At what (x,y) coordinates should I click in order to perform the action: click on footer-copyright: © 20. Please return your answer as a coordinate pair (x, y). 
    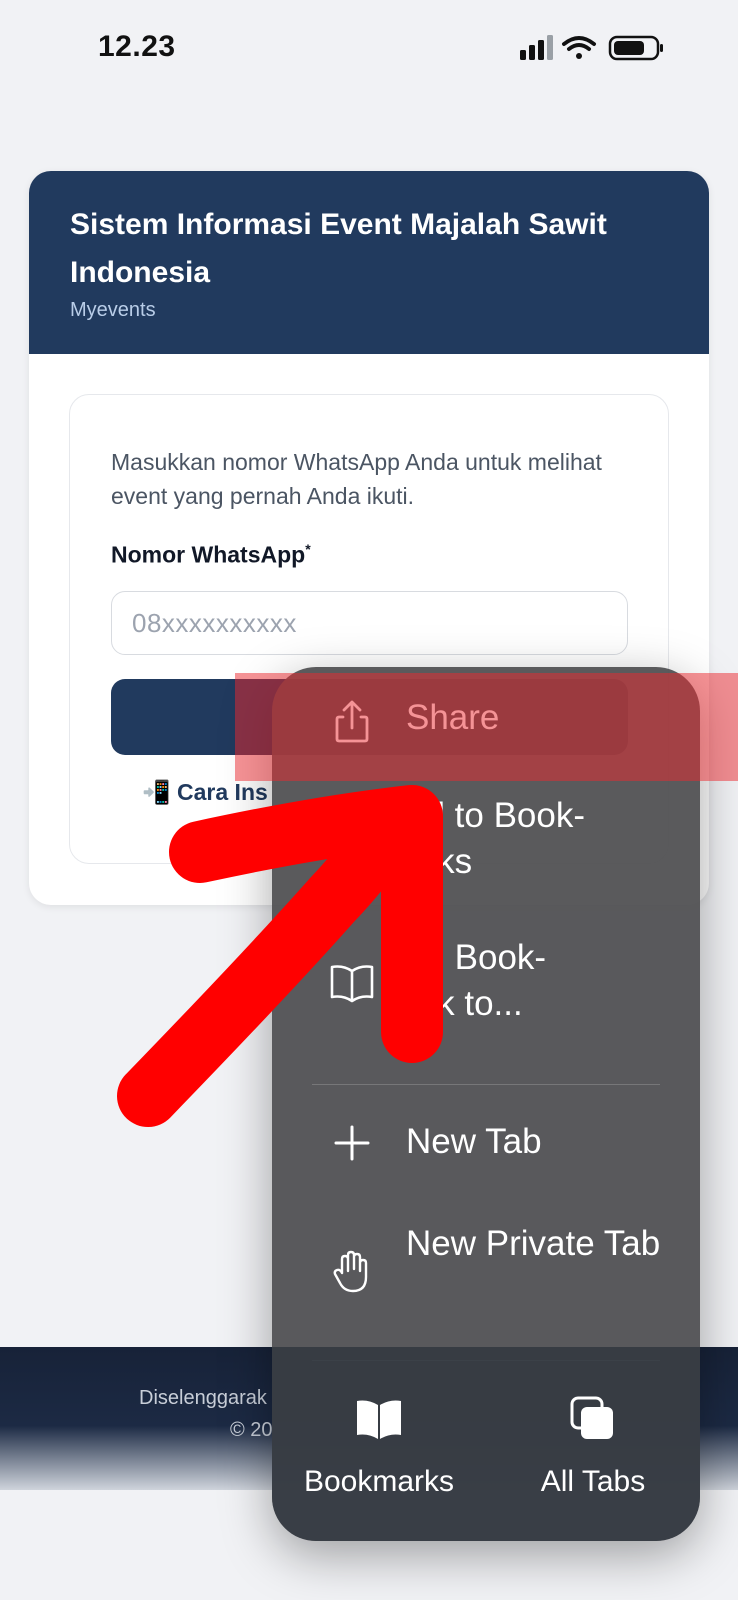
    Looking at the image, I should click on (251, 1430).